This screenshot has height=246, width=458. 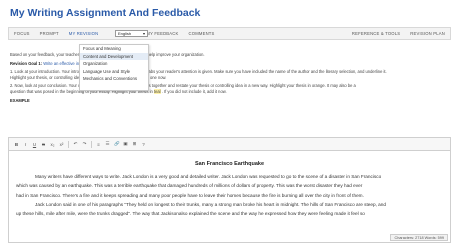 What do you see at coordinates (194, 91) in the screenshot?
I see `goal-step-2b-tail: . If you did not include it, add it now.` at bounding box center [194, 91].